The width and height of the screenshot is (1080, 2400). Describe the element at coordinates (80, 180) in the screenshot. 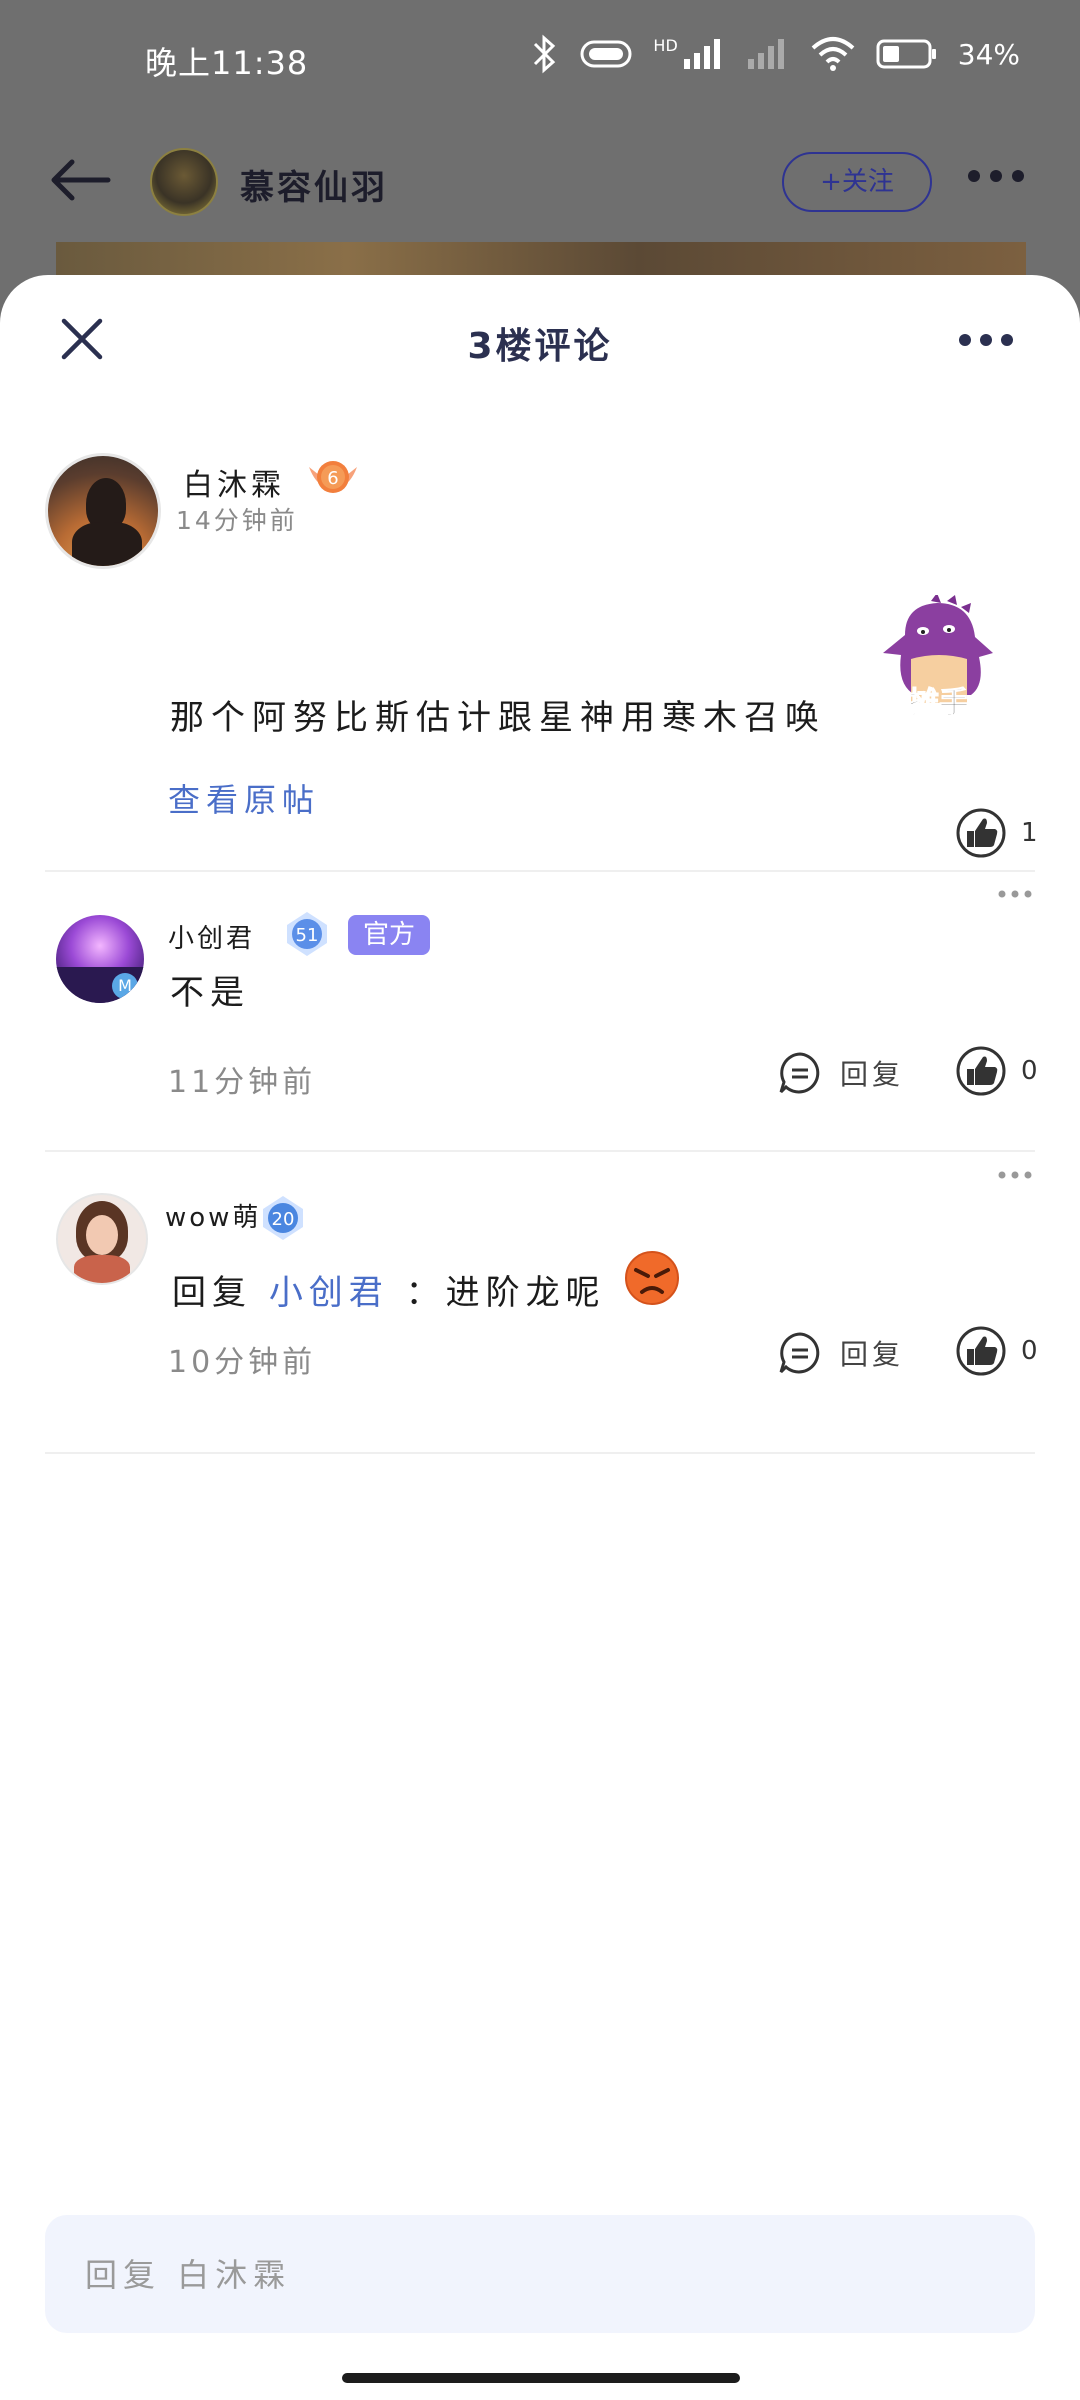

I see `back-arrow-icon` at that location.